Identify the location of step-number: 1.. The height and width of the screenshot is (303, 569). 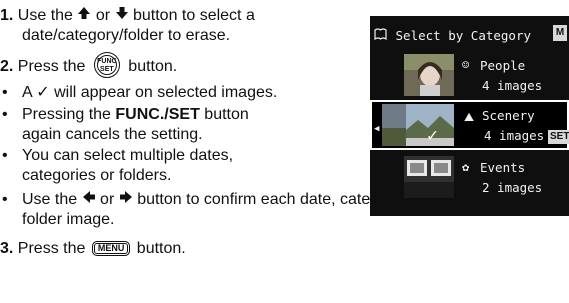
(7, 16).